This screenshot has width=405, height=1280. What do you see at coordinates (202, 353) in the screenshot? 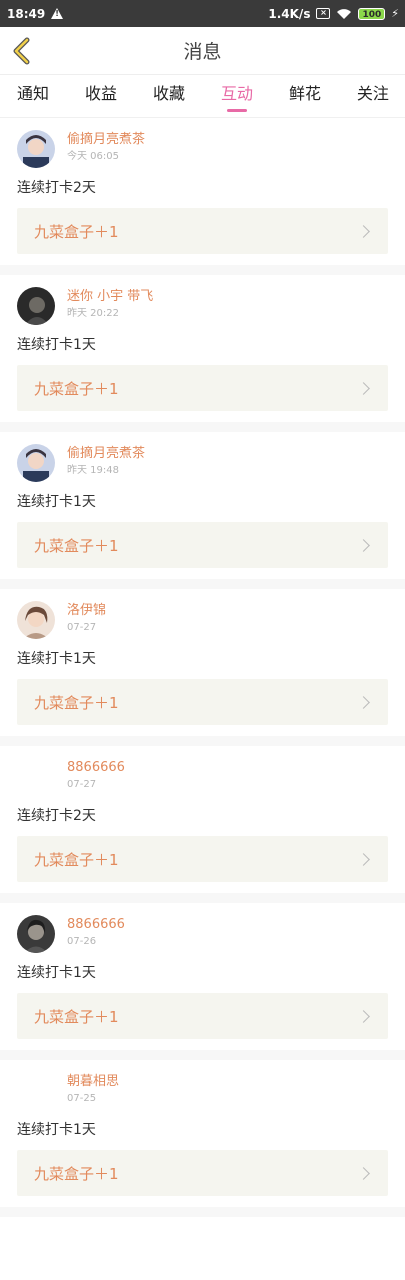
I see `list-item: 迷你 小宇 带飞 昨天 20:22 连续打卡1天 九菜盒子＋1` at bounding box center [202, 353].